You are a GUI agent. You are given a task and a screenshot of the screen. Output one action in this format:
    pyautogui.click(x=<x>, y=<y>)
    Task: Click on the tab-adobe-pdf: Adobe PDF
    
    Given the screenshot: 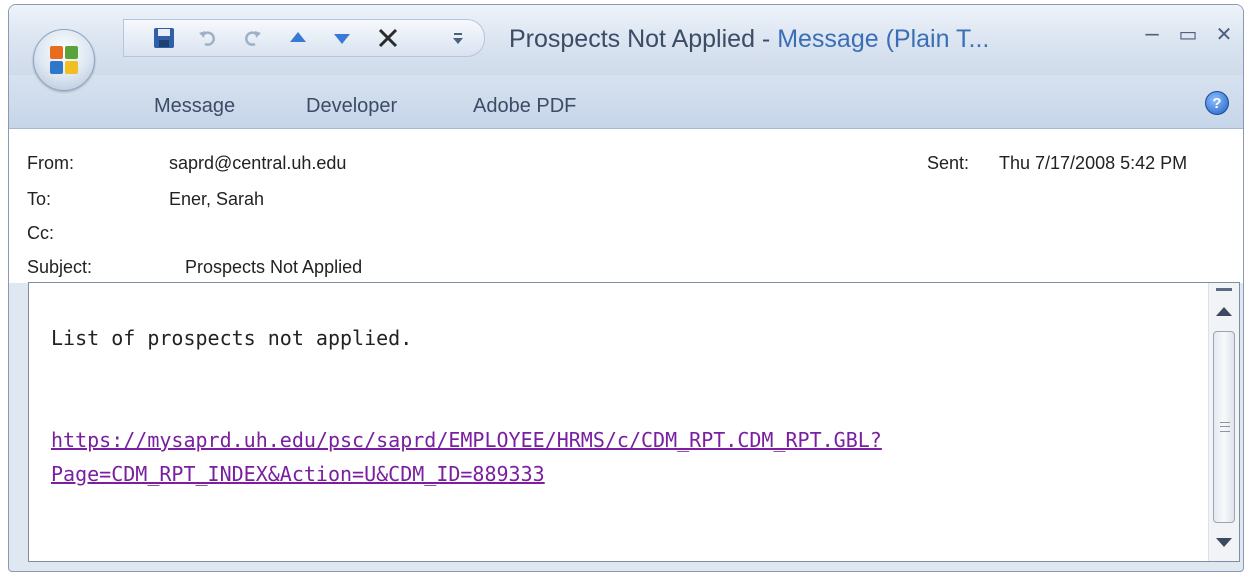 What is the action you would take?
    pyautogui.click(x=524, y=106)
    